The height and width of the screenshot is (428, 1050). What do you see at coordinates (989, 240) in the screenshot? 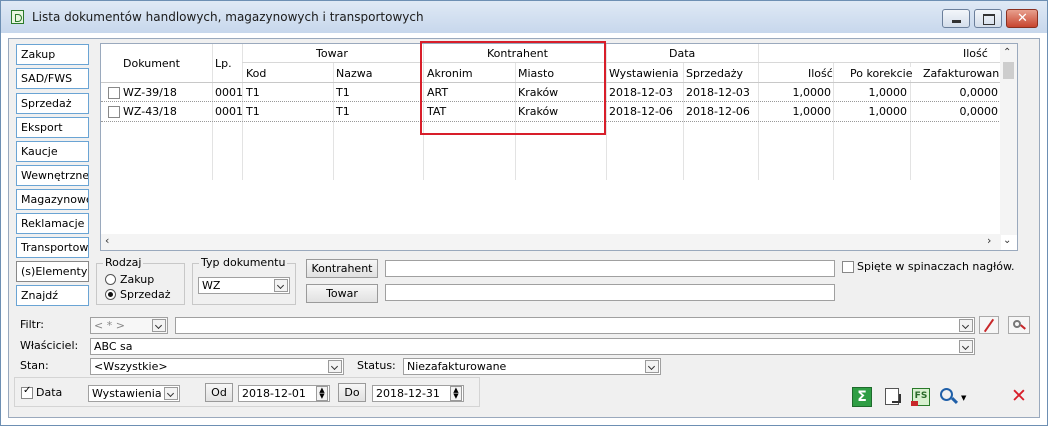
I see `scroll-right-icon: ›` at bounding box center [989, 240].